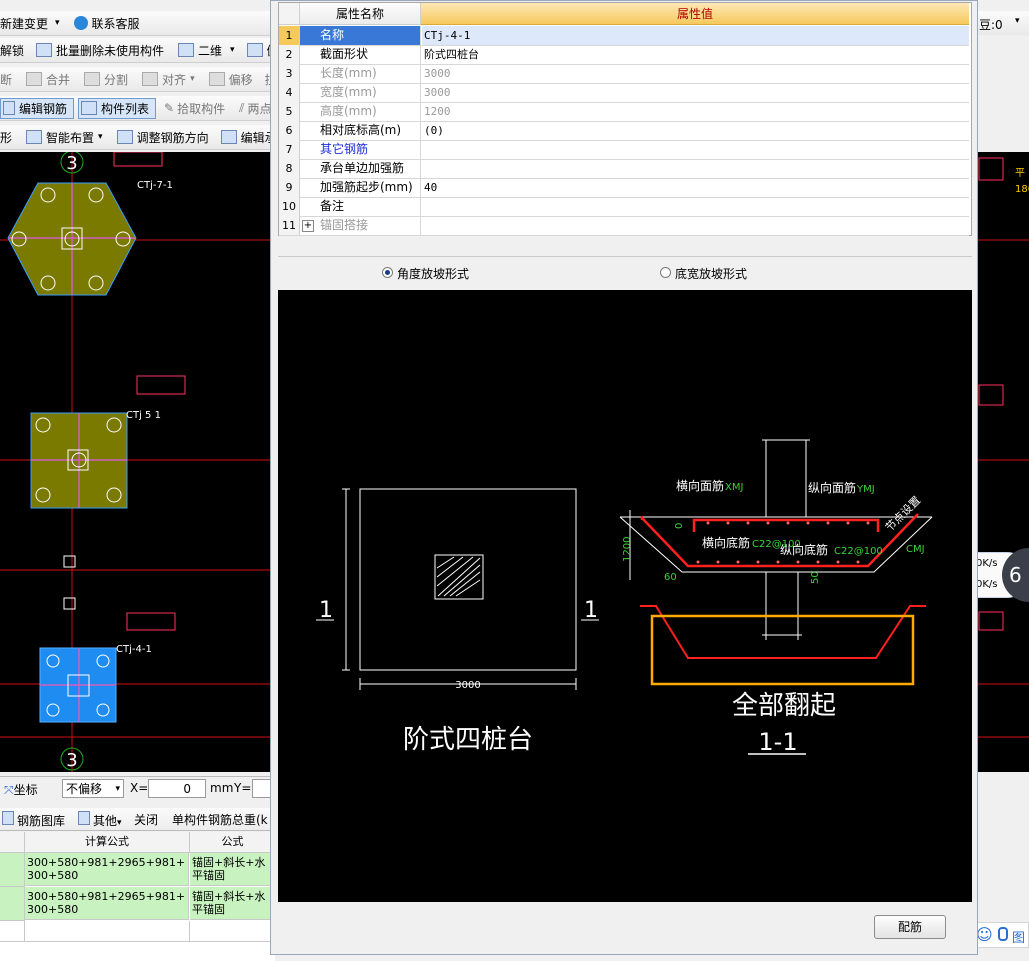 This screenshot has width=1029, height=961. Describe the element at coordinates (289, 206) in the screenshot. I see `row-number: 10` at that location.